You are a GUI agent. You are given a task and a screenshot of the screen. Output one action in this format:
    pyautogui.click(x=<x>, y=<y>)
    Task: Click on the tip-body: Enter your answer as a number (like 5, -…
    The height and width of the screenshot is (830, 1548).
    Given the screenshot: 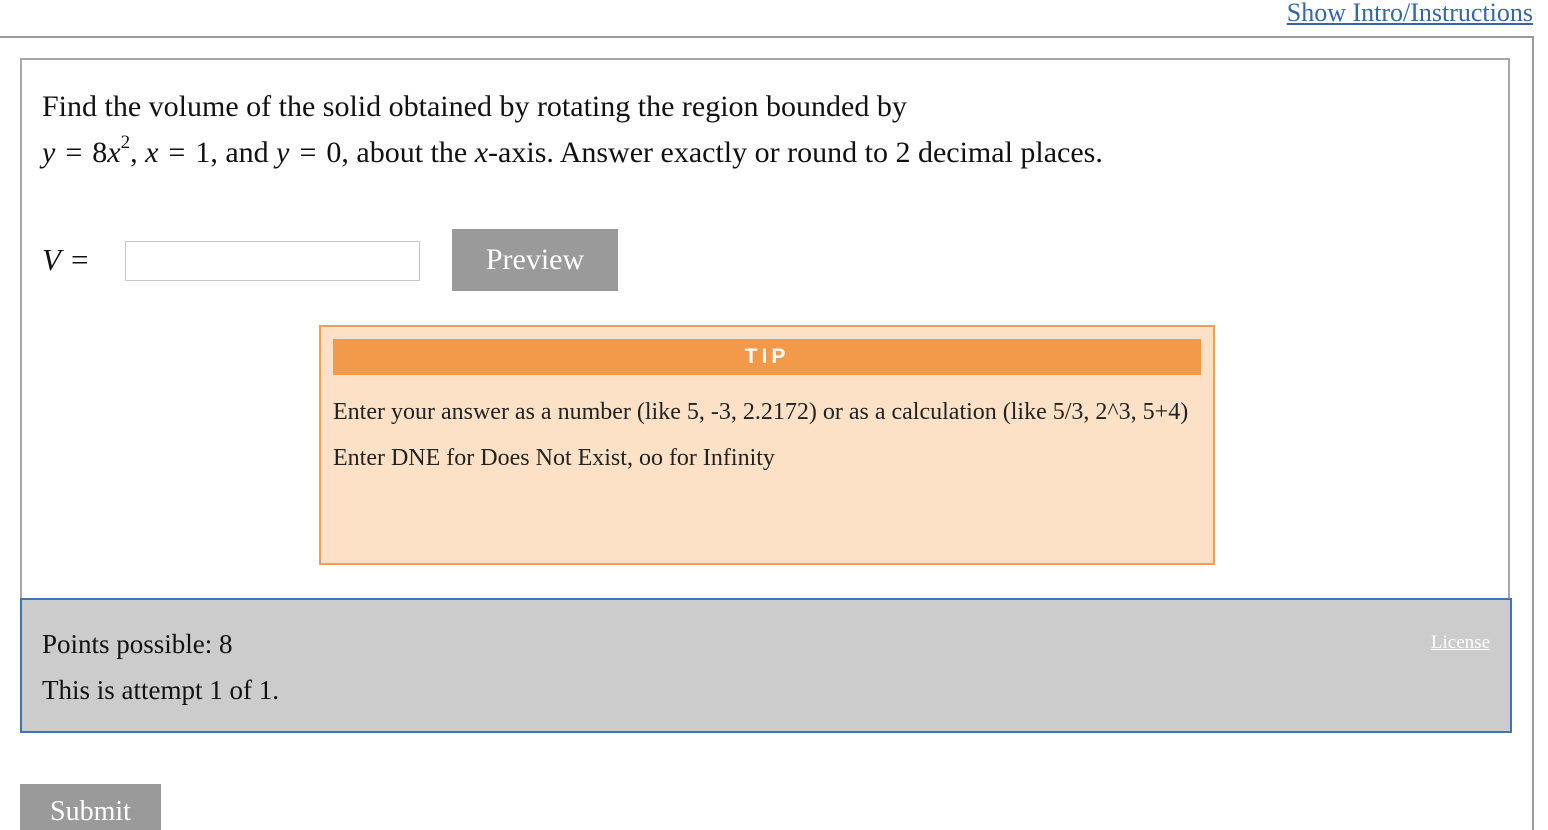 What is the action you would take?
    pyautogui.click(x=763, y=435)
    